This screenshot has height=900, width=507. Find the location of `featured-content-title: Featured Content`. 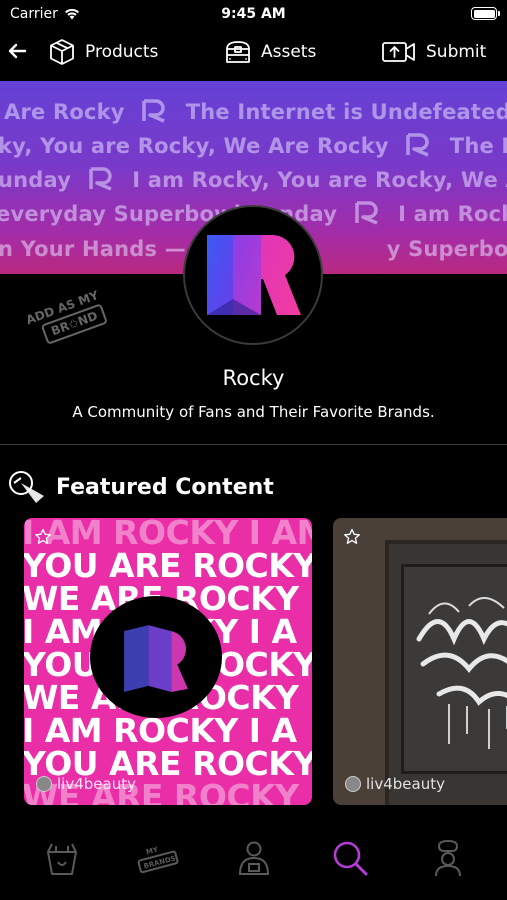

featured-content-title: Featured Content is located at coordinates (165, 487).